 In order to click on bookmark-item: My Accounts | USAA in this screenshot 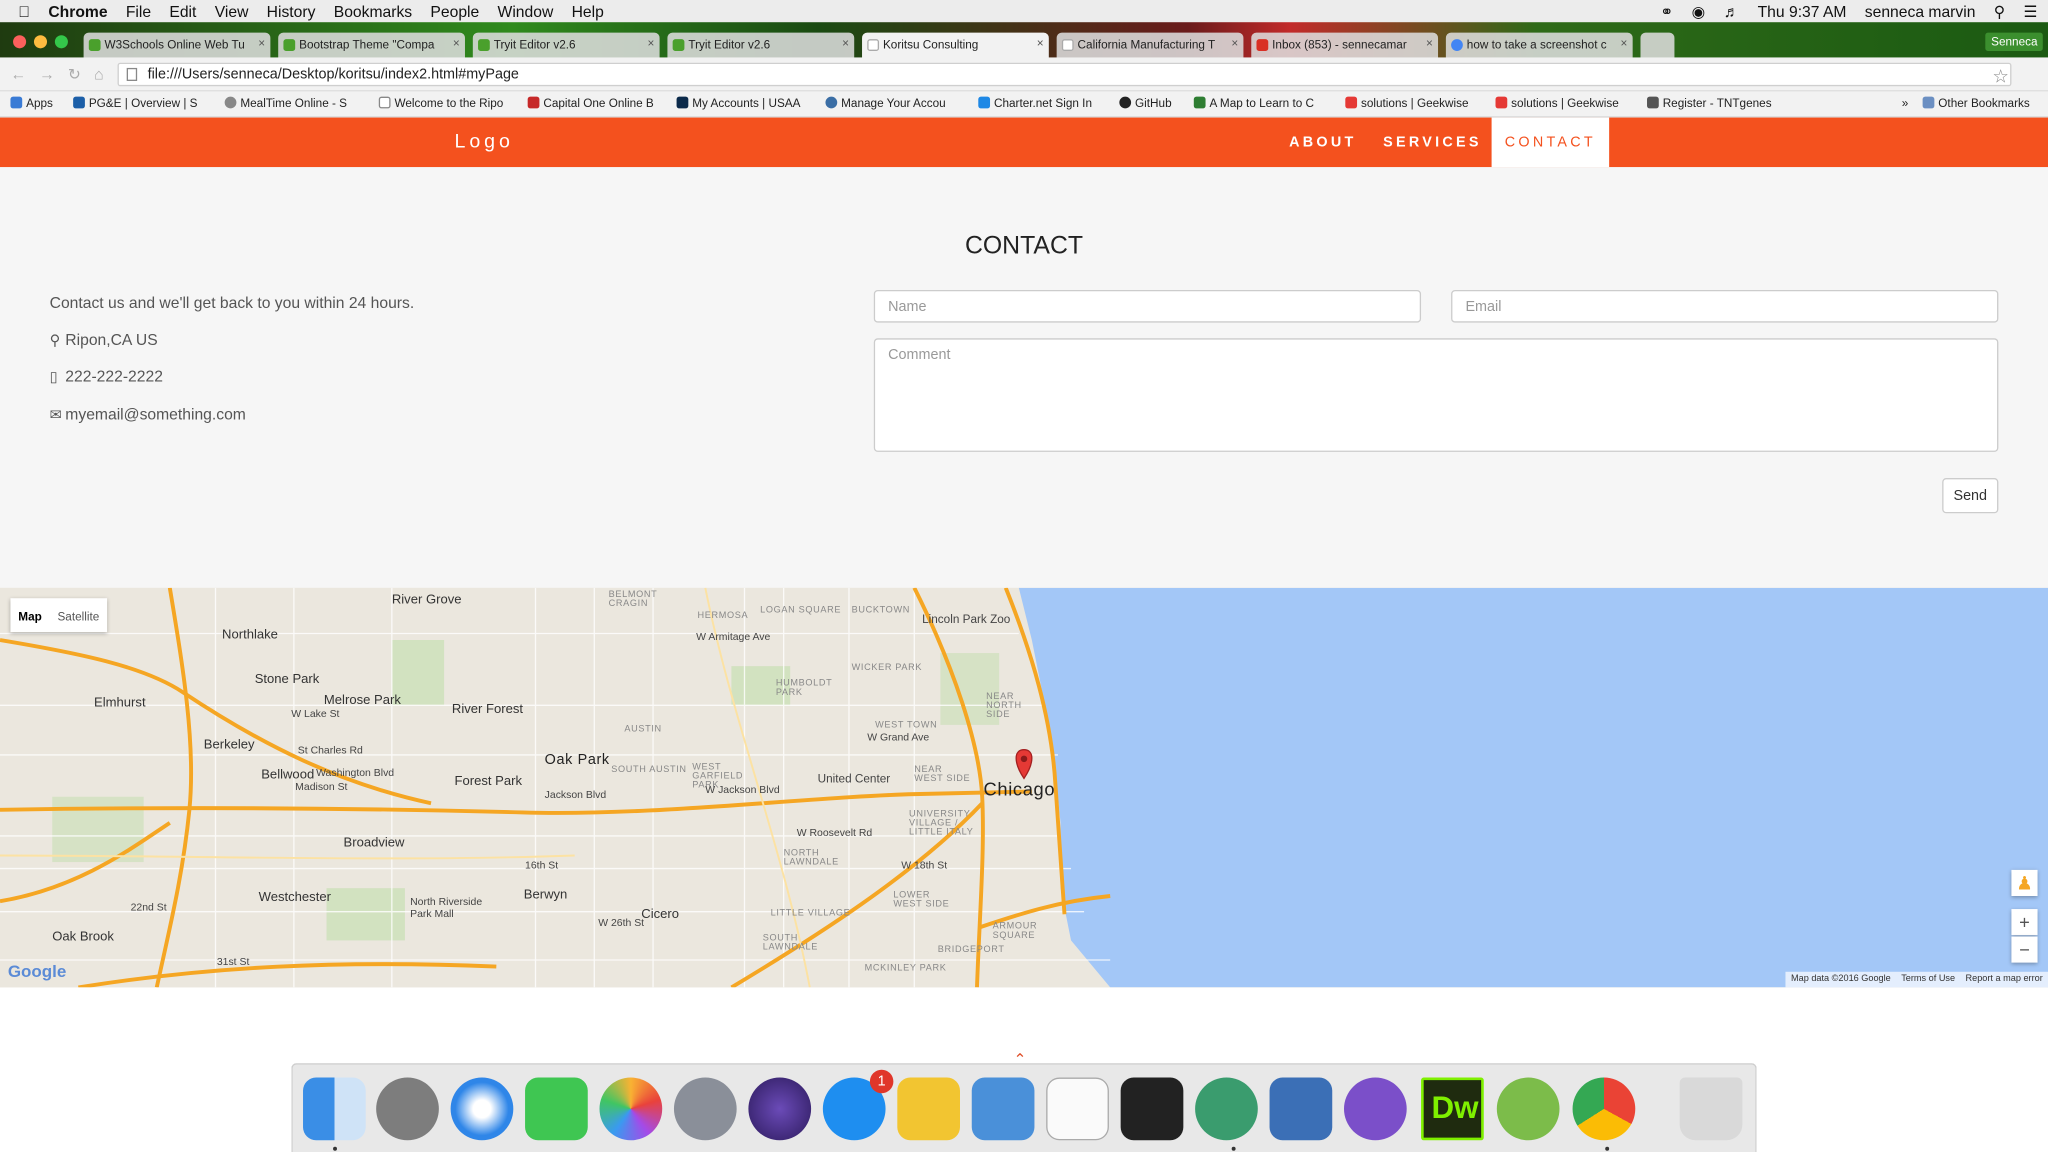, I will do `click(738, 103)`.